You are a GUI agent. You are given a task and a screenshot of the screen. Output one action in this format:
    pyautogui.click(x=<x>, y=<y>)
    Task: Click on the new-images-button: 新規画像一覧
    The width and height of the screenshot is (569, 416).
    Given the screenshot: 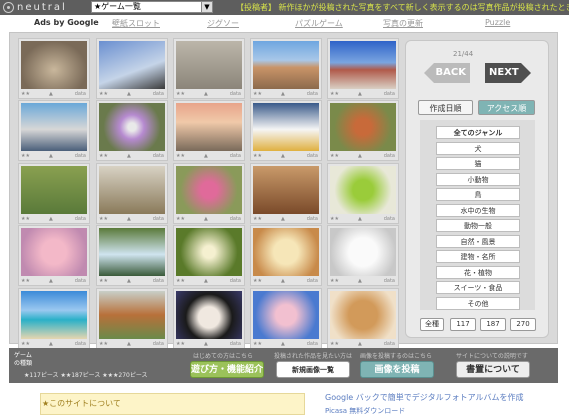 What is the action you would take?
    pyautogui.click(x=313, y=369)
    